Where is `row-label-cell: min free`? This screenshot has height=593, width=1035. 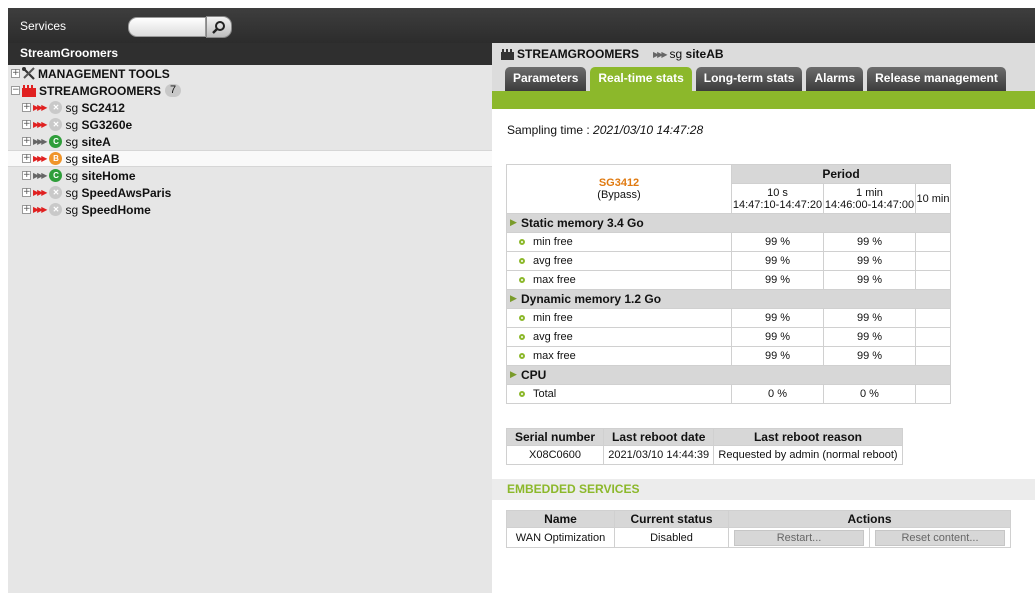
row-label-cell: min free is located at coordinates (619, 242).